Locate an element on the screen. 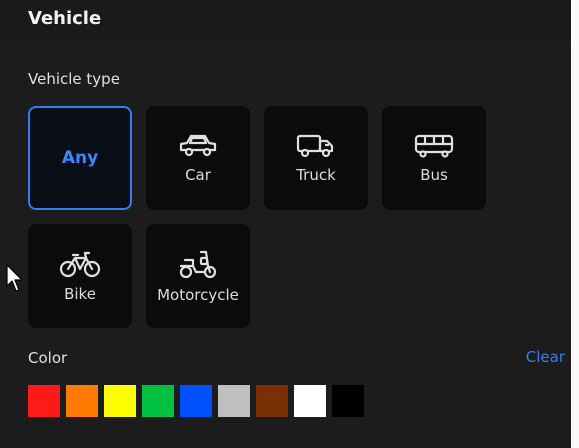  vehicle-type-any-label: Any is located at coordinates (80, 158).